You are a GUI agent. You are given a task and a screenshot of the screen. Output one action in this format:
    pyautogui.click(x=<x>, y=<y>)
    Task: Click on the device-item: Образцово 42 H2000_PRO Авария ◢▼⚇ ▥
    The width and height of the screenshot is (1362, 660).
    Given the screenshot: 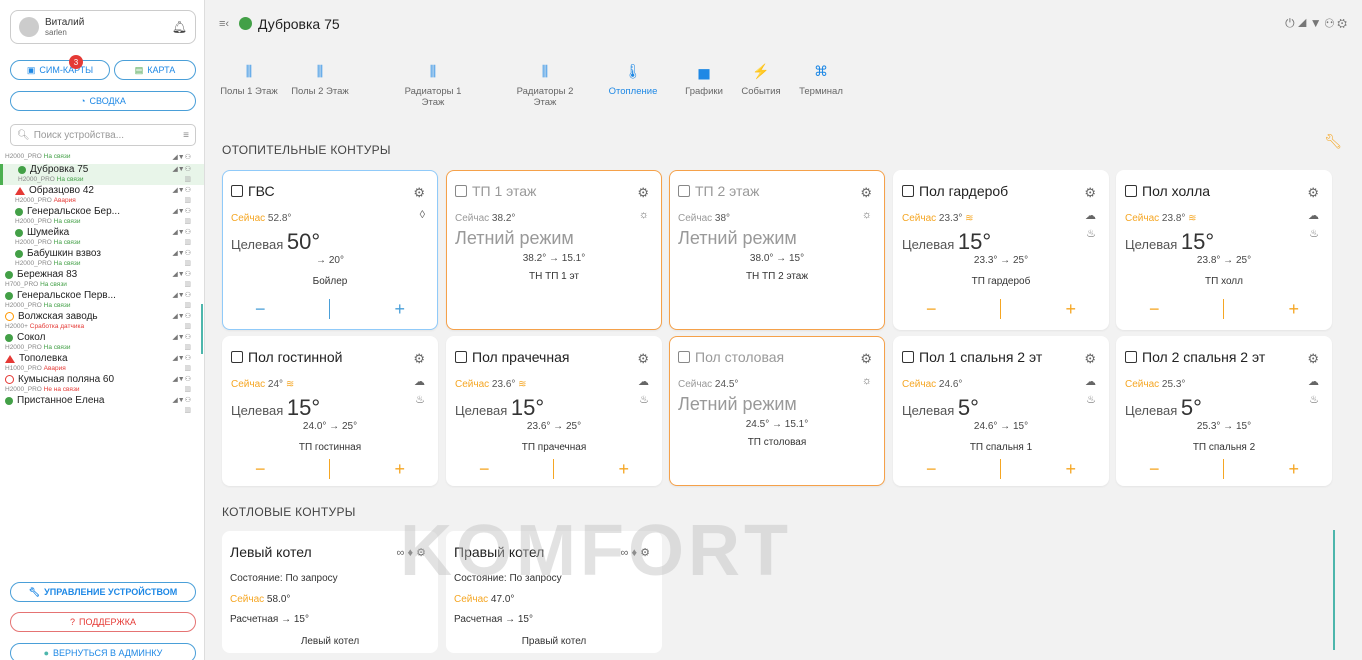 What is the action you would take?
    pyautogui.click(x=102, y=195)
    